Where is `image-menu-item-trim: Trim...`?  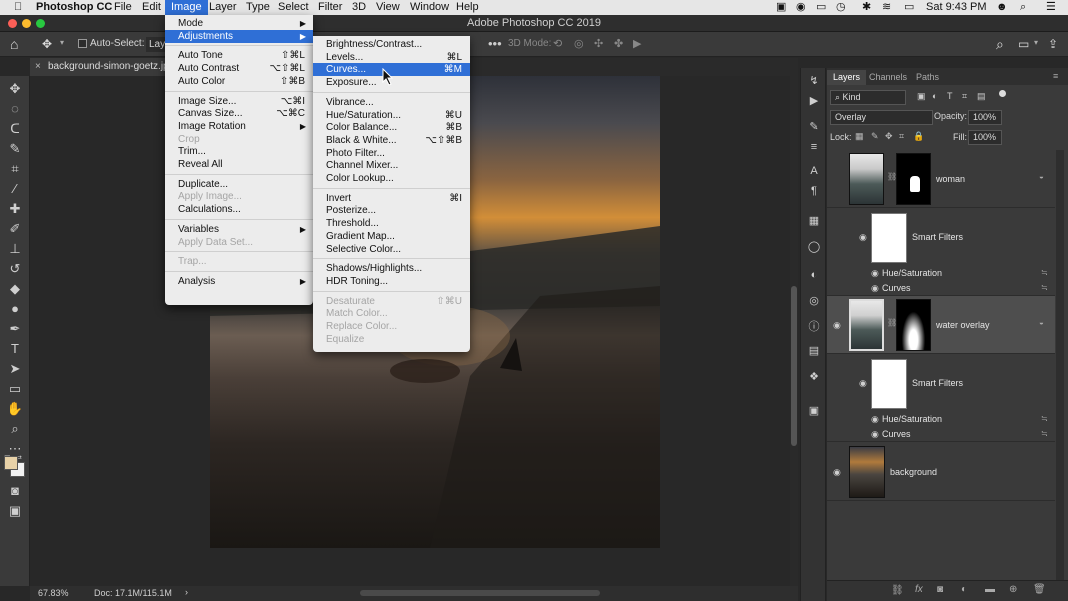 image-menu-item-trim: Trim... is located at coordinates (239, 151).